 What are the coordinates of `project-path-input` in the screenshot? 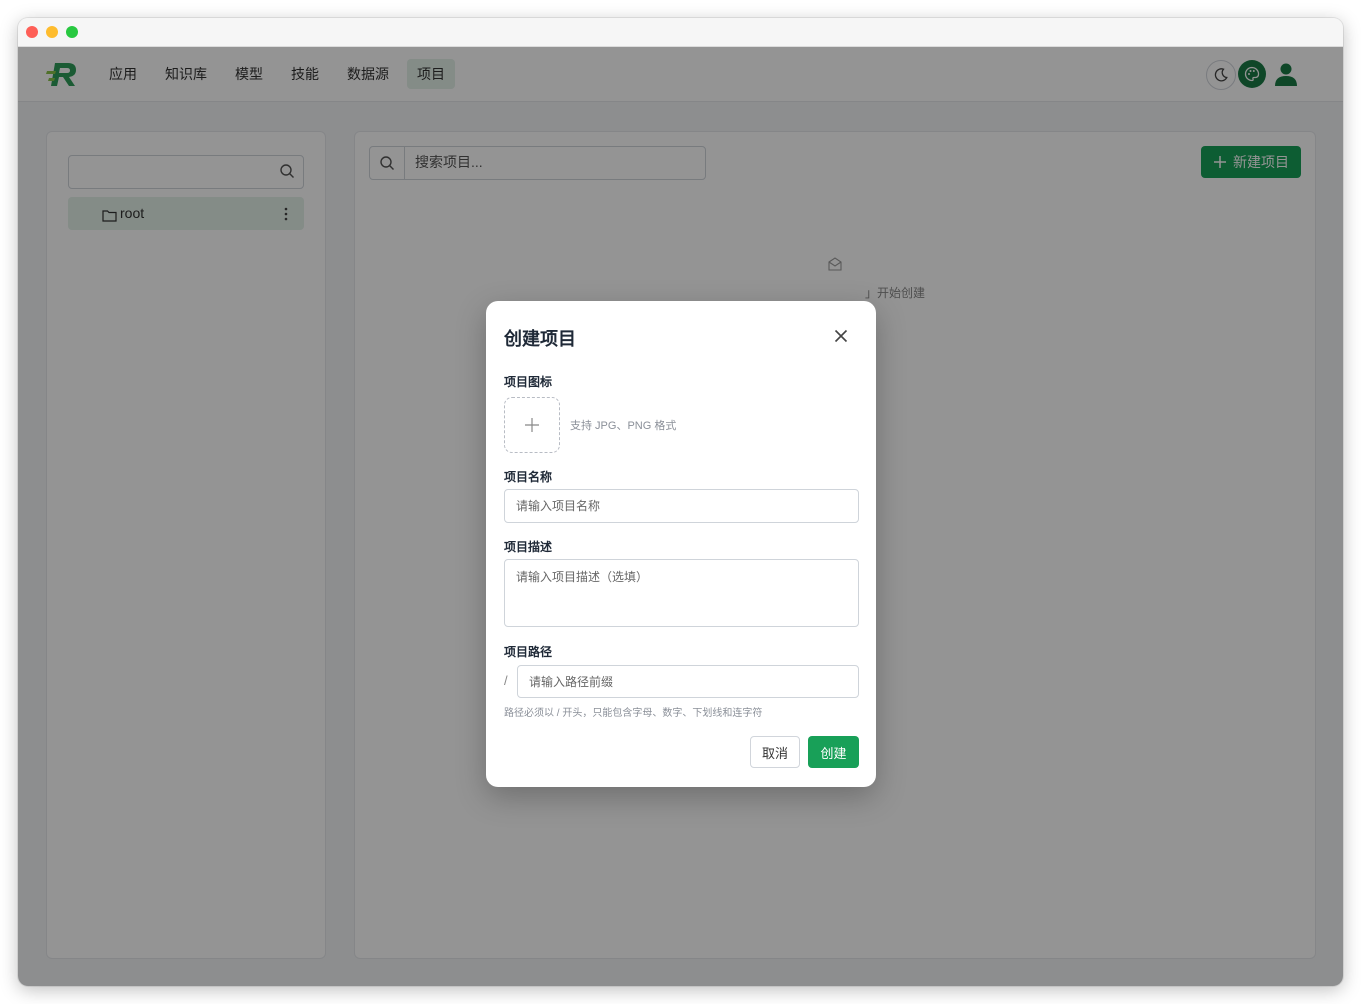 It's located at (688, 681).